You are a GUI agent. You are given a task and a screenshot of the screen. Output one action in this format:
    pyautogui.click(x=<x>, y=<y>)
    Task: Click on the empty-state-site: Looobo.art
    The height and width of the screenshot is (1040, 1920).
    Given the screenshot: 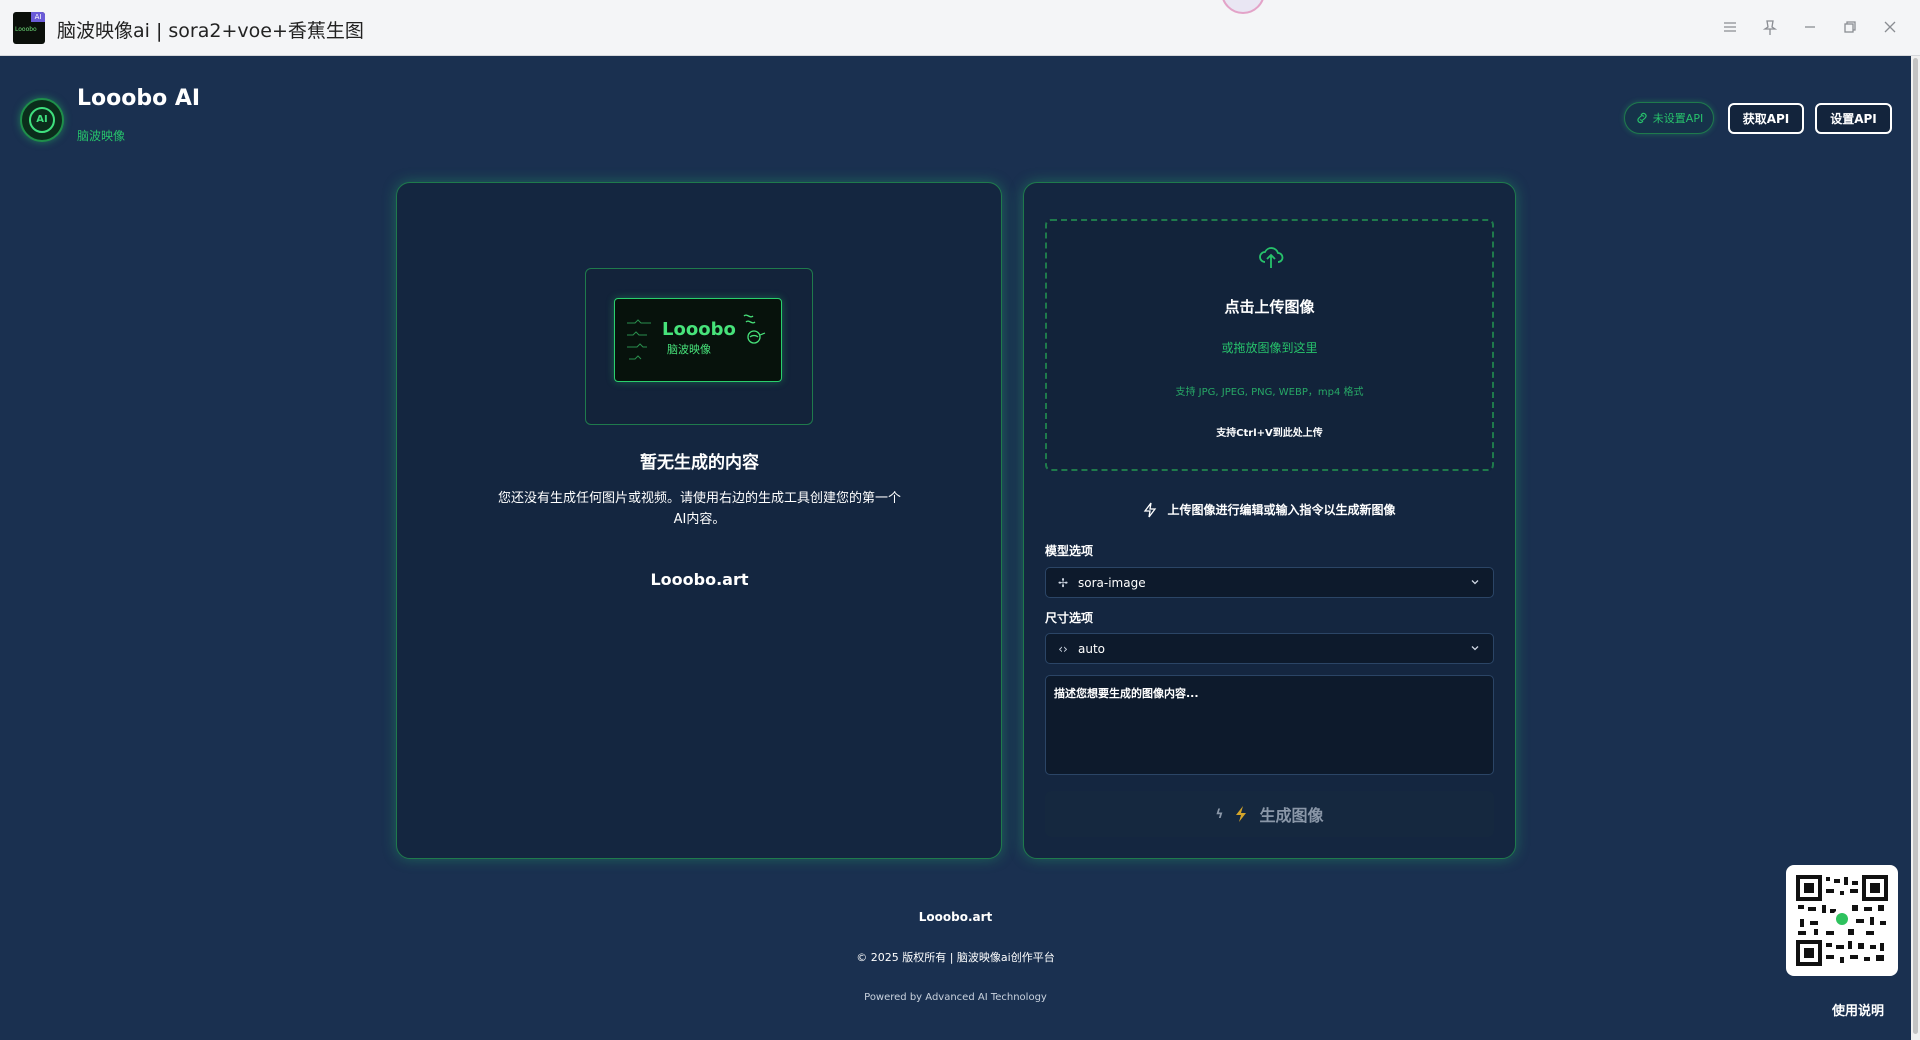 What is the action you would take?
    pyautogui.click(x=699, y=579)
    